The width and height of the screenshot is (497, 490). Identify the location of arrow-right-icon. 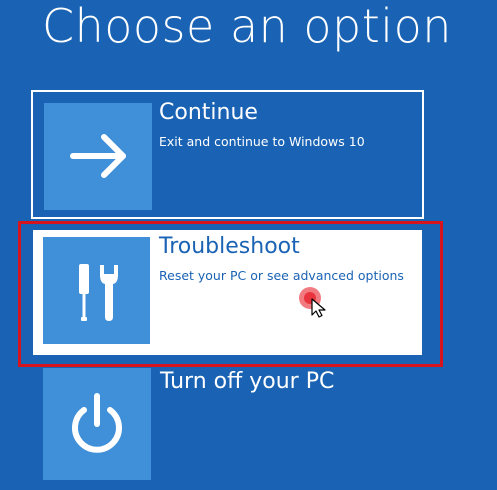
(98, 156).